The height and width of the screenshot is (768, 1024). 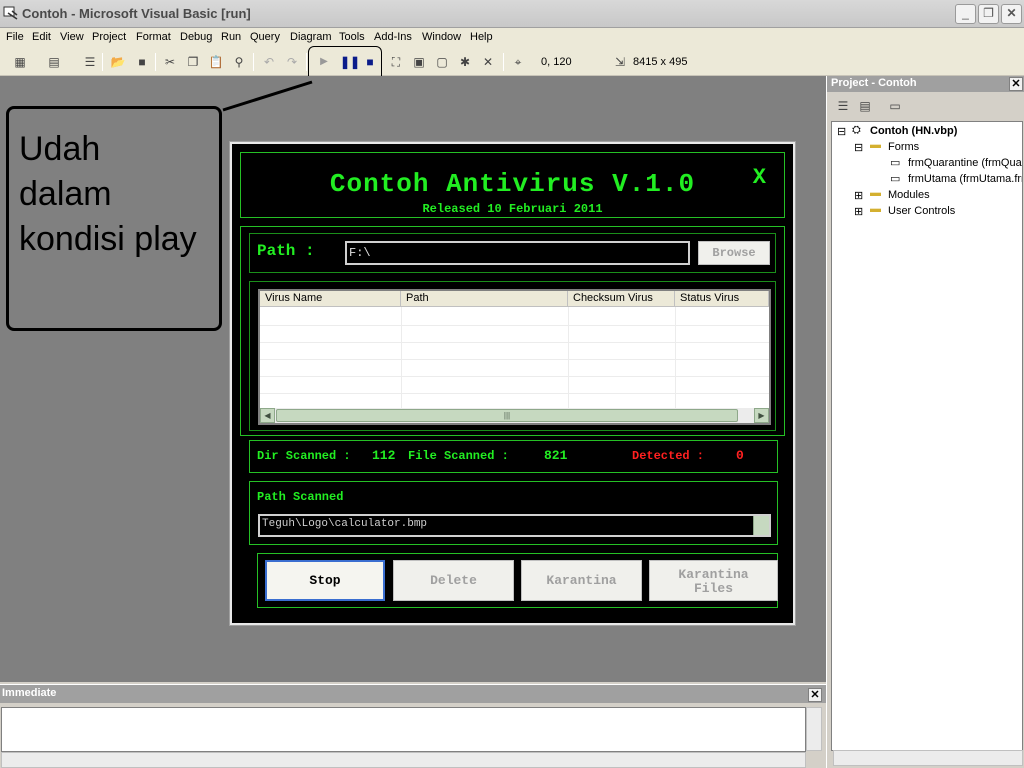 I want to click on find-icon: ⚲, so click(x=239, y=62).